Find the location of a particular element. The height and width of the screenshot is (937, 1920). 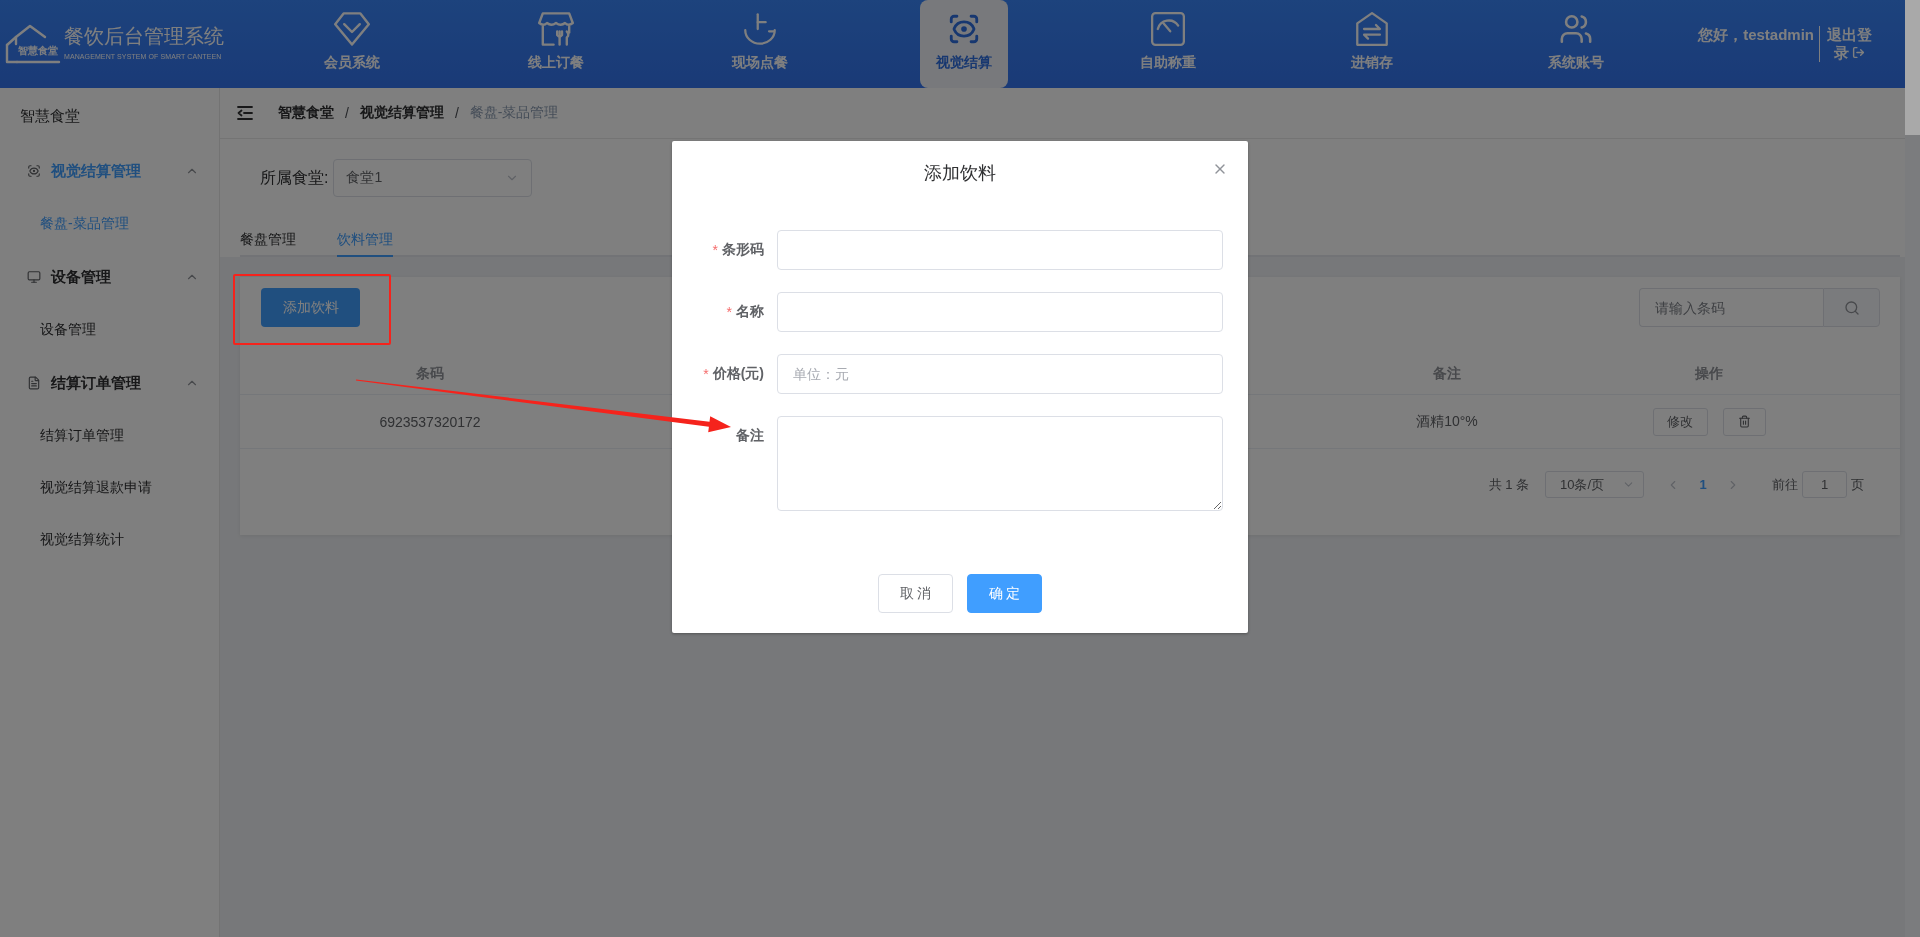

bowl-icon is located at coordinates (760, 29).